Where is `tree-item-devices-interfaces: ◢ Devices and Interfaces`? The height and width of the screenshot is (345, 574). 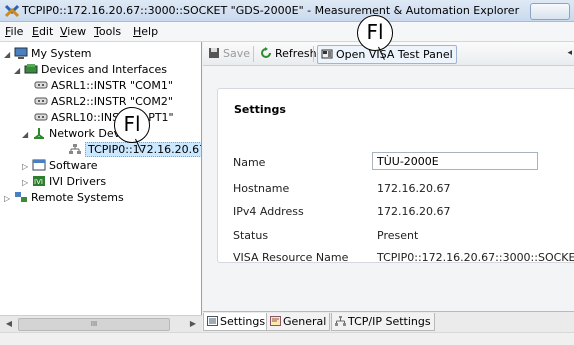
tree-item-devices-interfaces: ◢ Devices and Interfaces is located at coordinates (90, 70).